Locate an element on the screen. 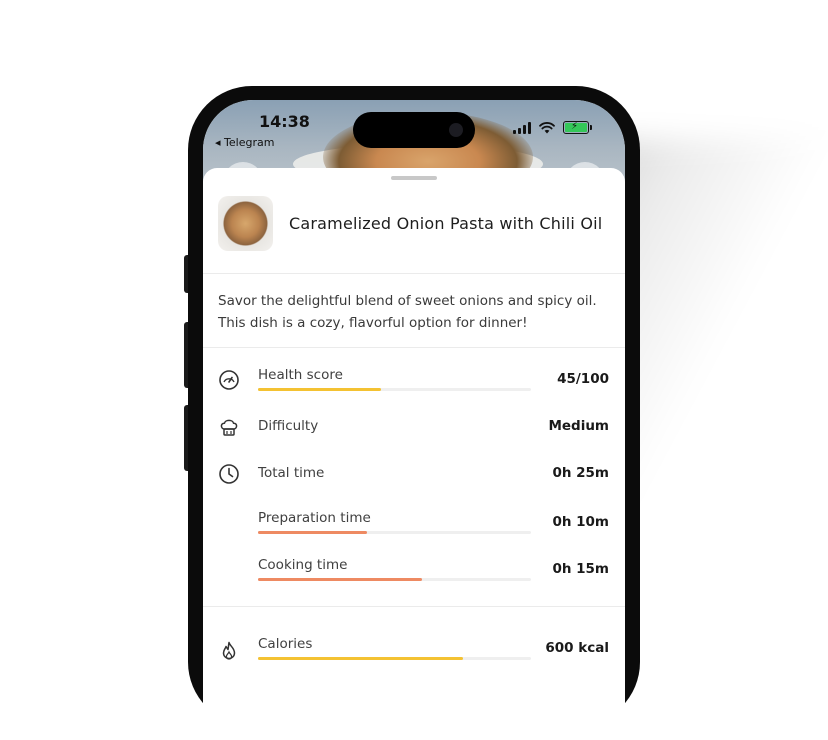 The width and height of the screenshot is (828, 740). cellular-signal-icon is located at coordinates (522, 127).